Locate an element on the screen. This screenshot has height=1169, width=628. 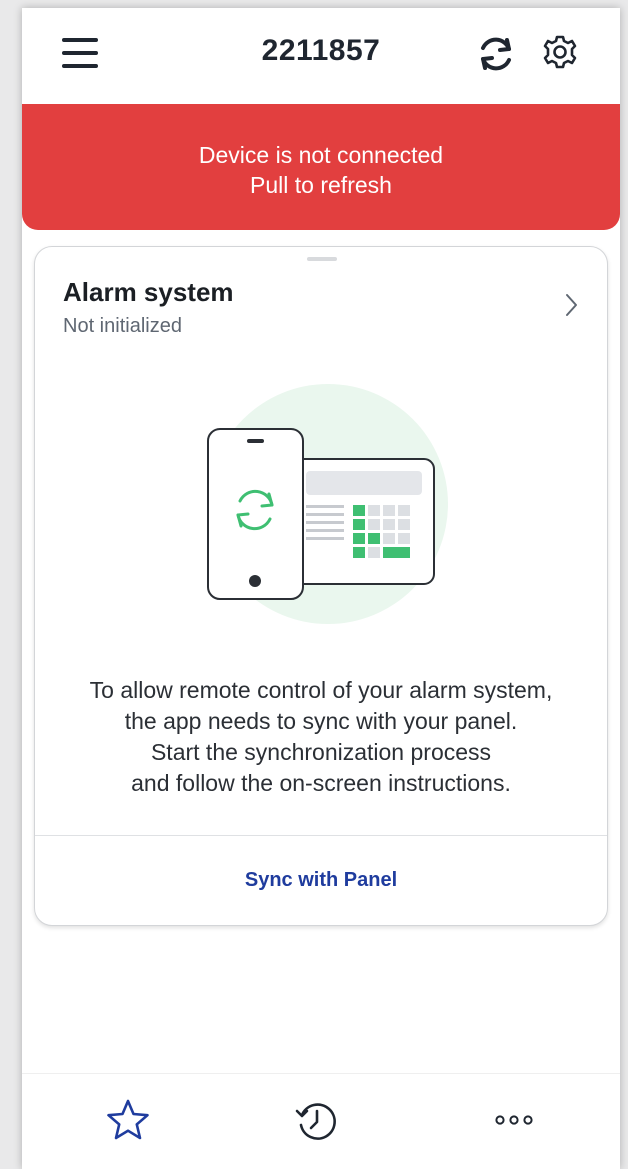
device-id-title: 2211857 is located at coordinates (321, 50).